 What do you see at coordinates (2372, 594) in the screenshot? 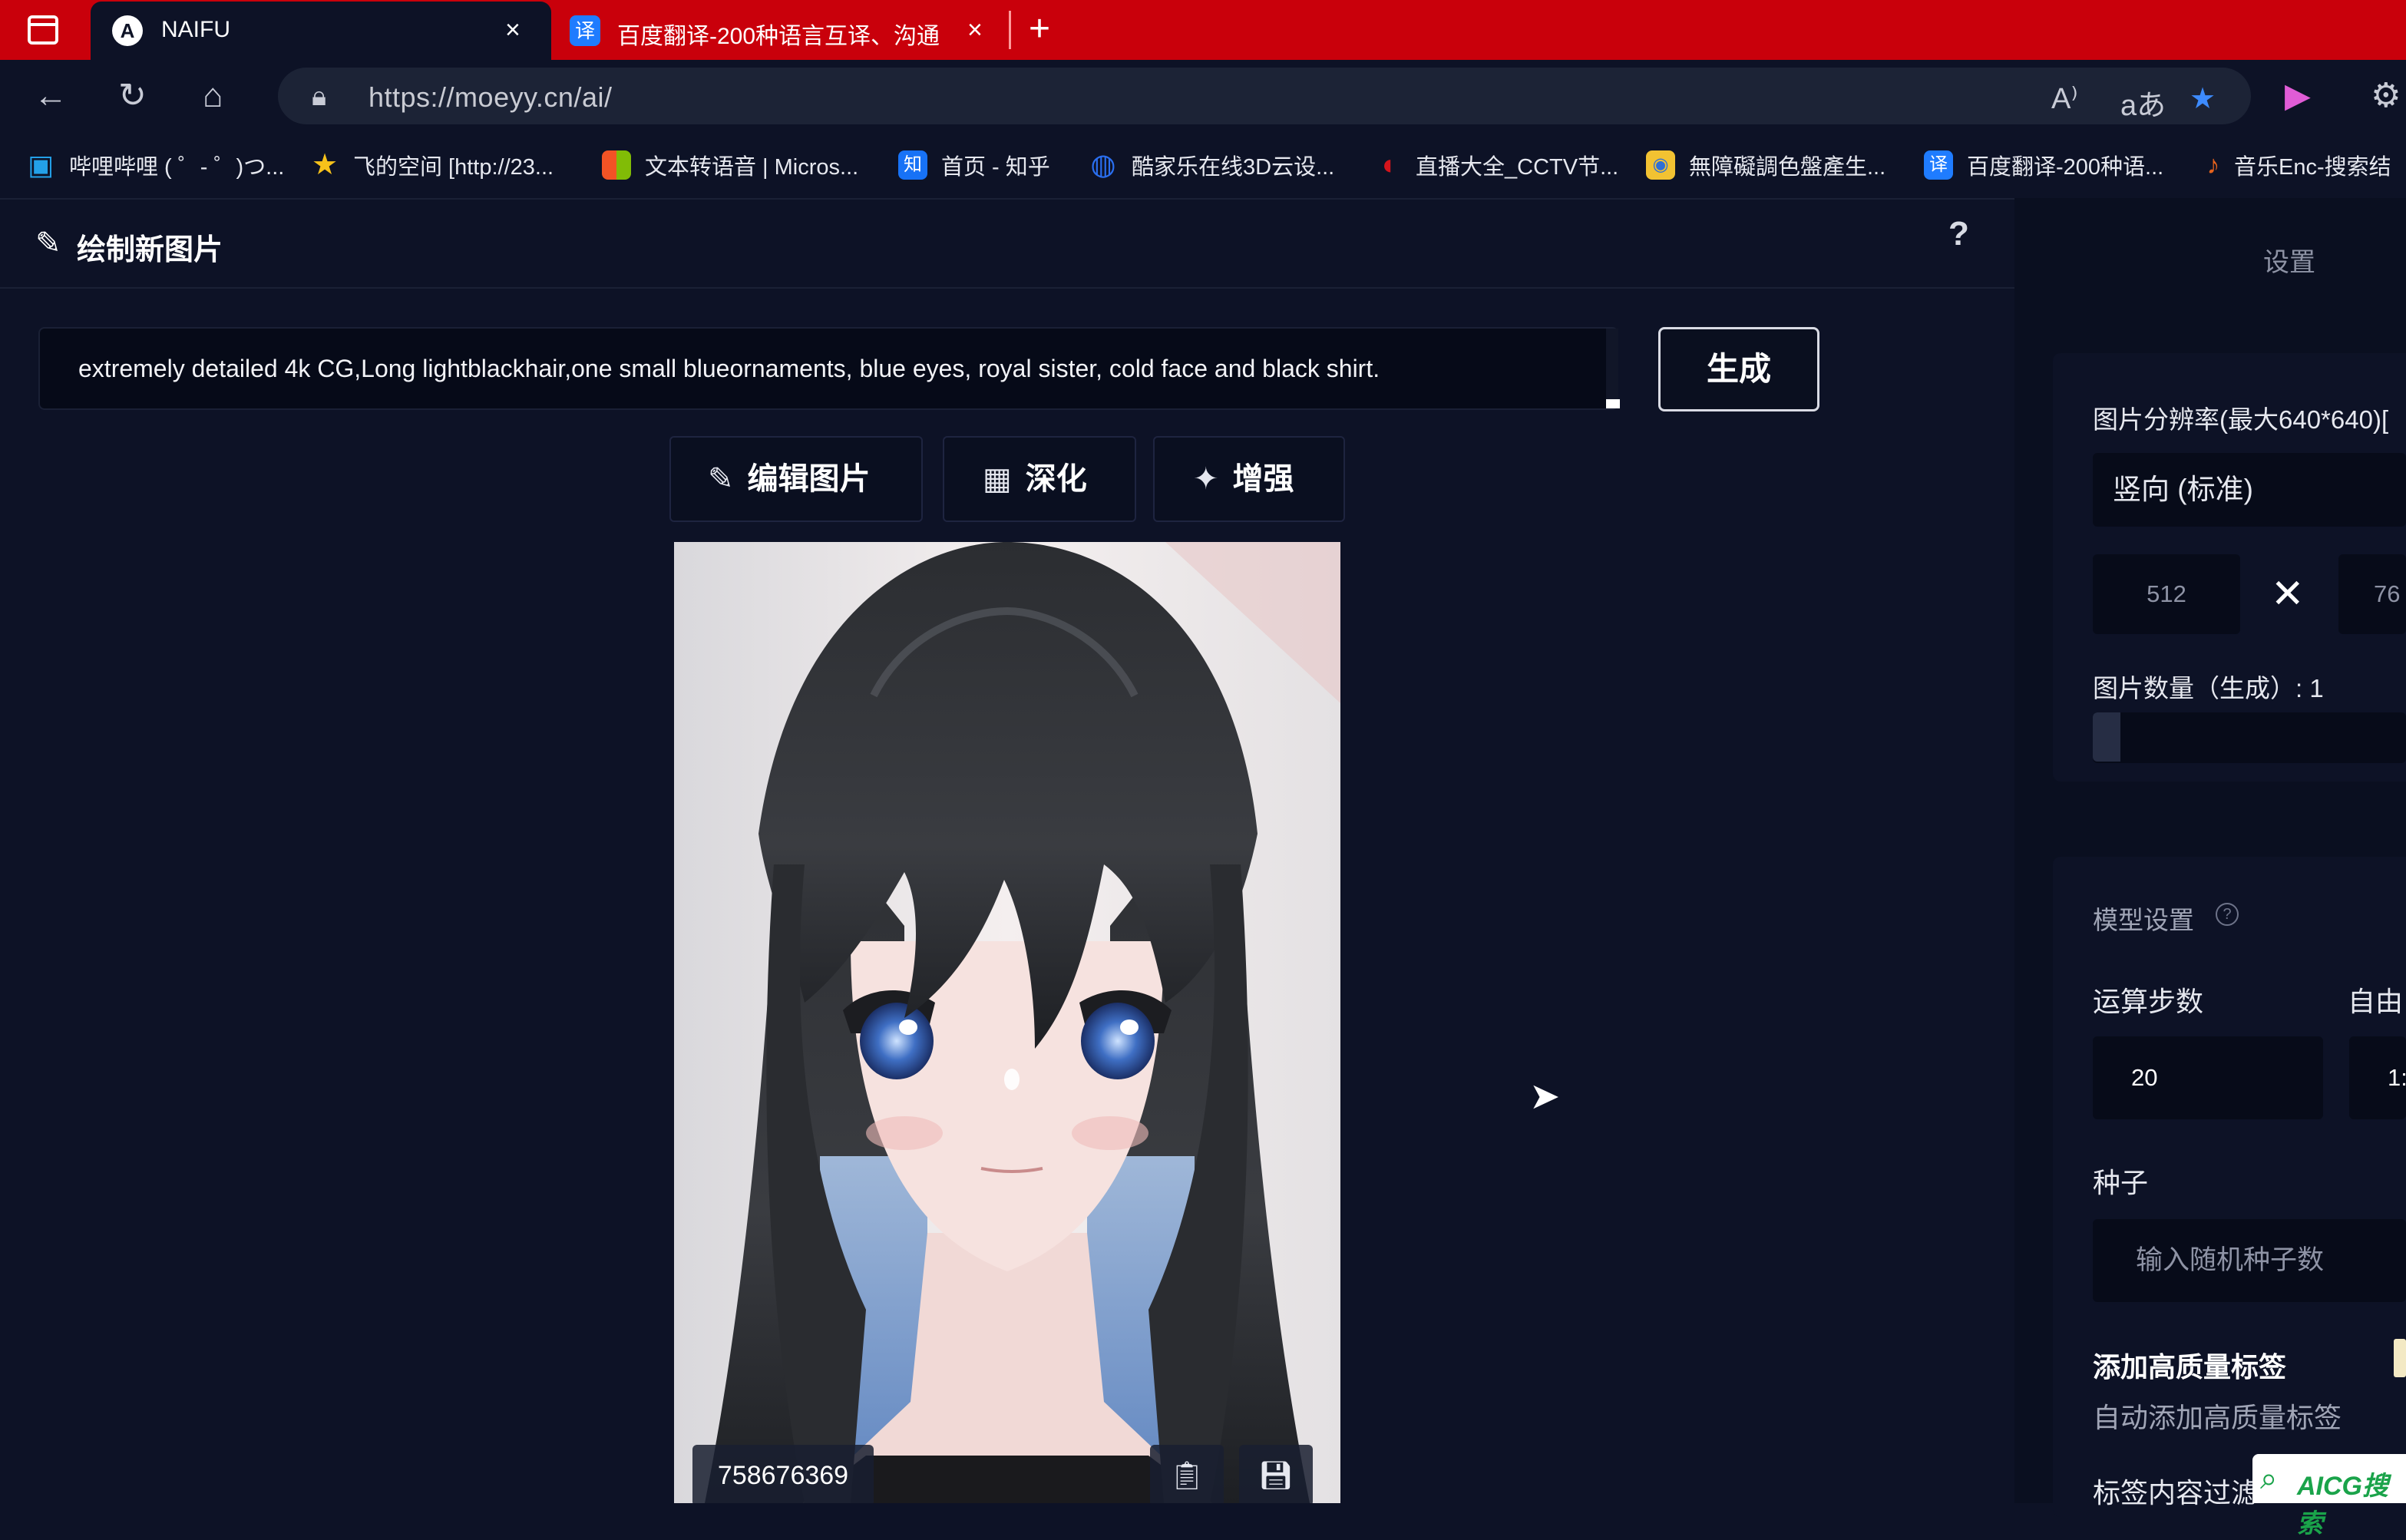
I see `height-input: 76` at bounding box center [2372, 594].